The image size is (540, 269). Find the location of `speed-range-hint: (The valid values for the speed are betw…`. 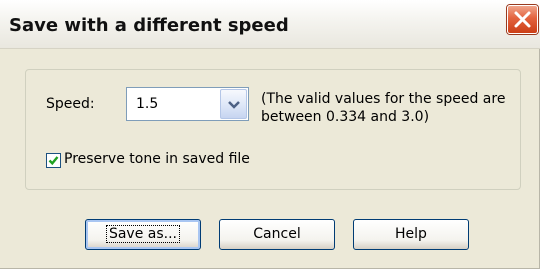

speed-range-hint: (The valid values for the speed are betw… is located at coordinates (383, 108).